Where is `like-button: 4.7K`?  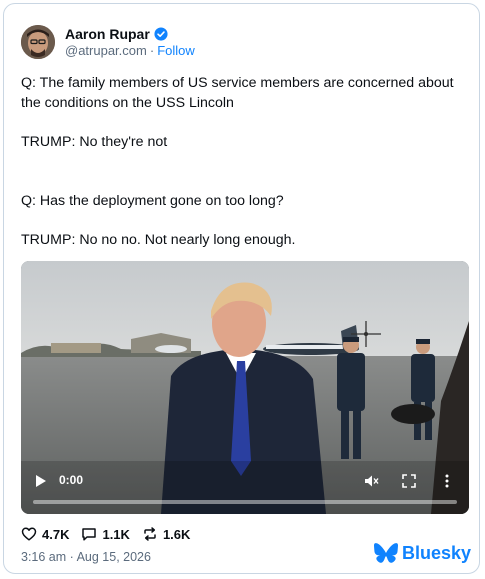
like-button: 4.7K is located at coordinates (45, 534).